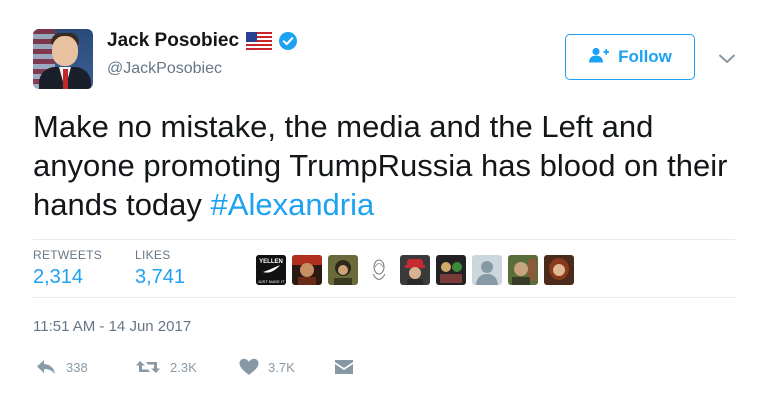  I want to click on avatar-face, so click(65, 51).